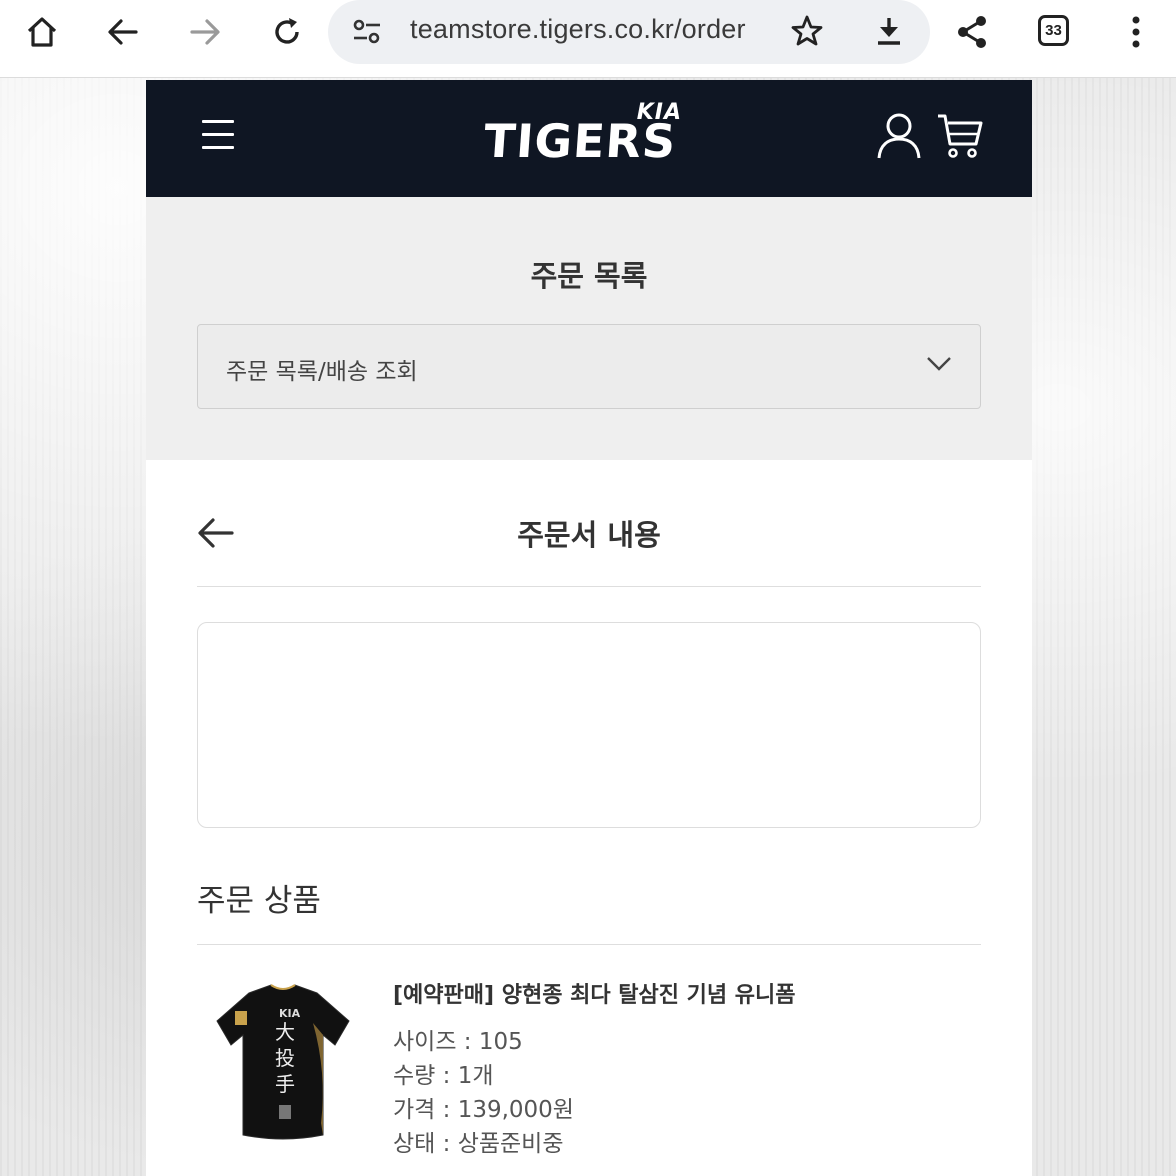 The height and width of the screenshot is (1176, 1176). Describe the element at coordinates (322, 372) in the screenshot. I see `order-menu-select-value: 주문 목록/배송 조회` at that location.